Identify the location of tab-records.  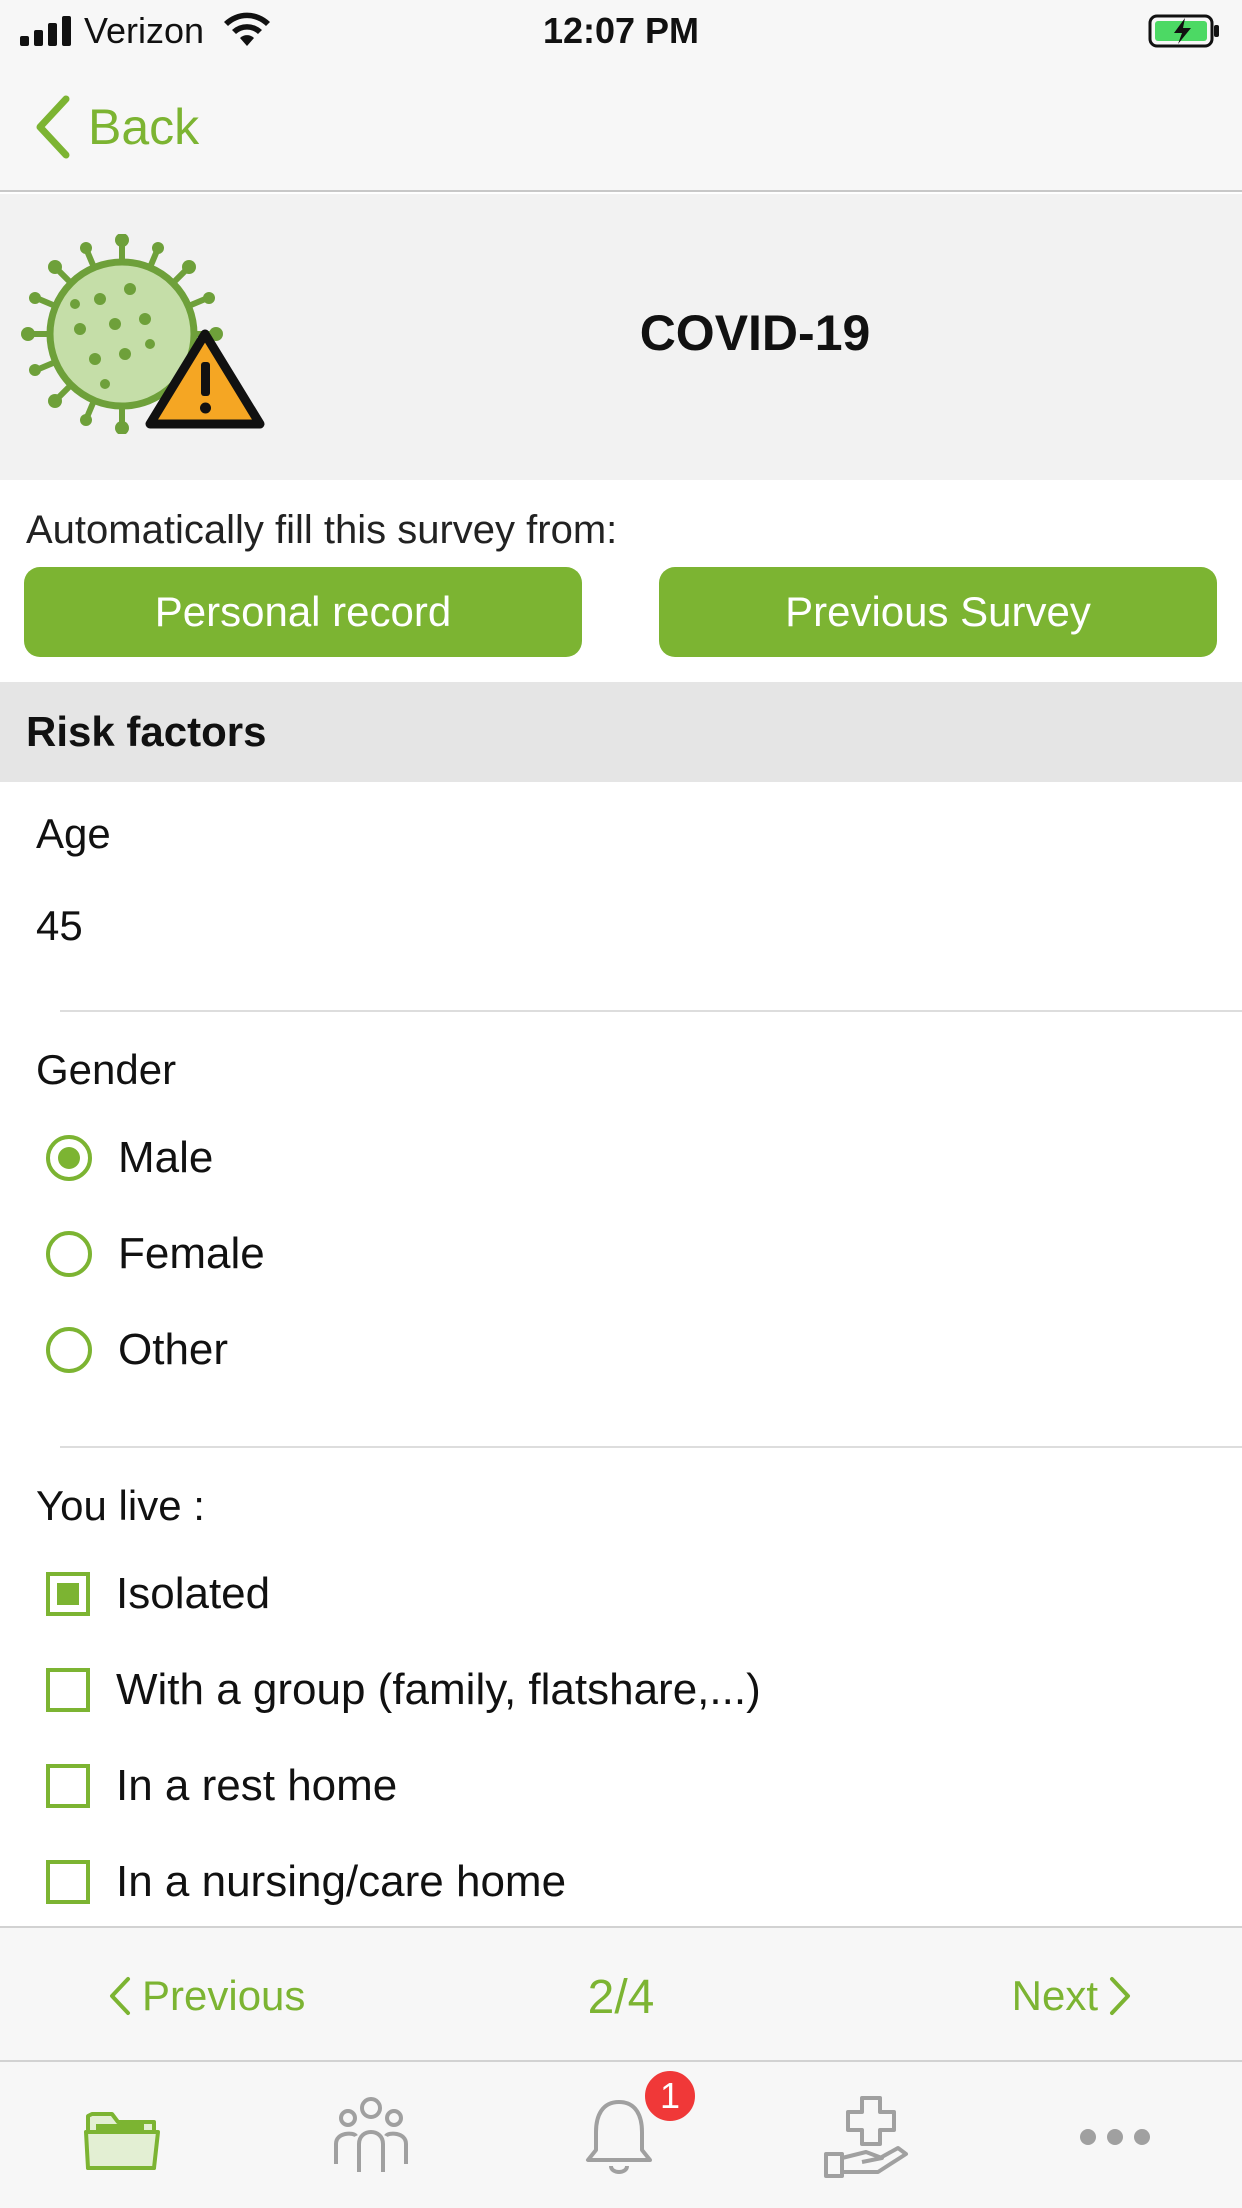
(123, 2137).